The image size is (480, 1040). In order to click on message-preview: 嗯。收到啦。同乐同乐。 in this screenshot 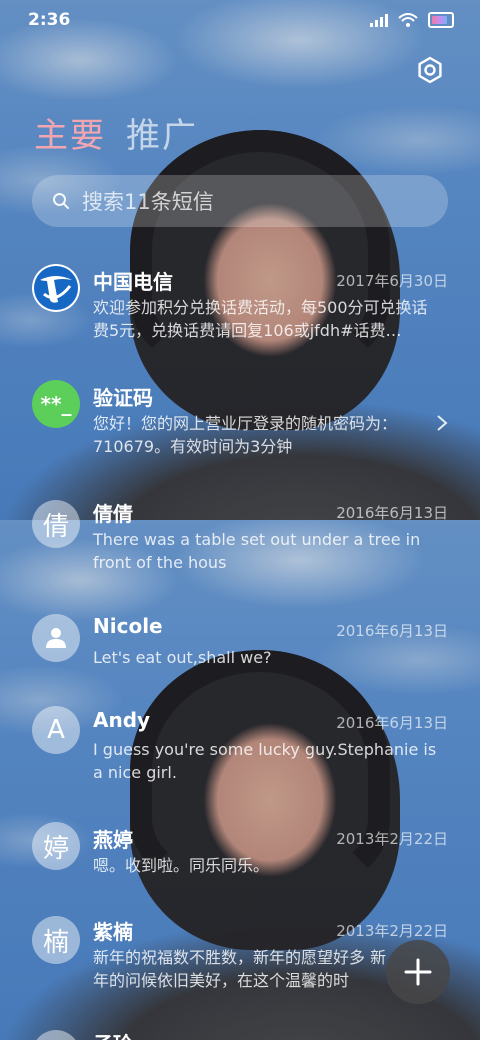, I will do `click(181, 865)`.